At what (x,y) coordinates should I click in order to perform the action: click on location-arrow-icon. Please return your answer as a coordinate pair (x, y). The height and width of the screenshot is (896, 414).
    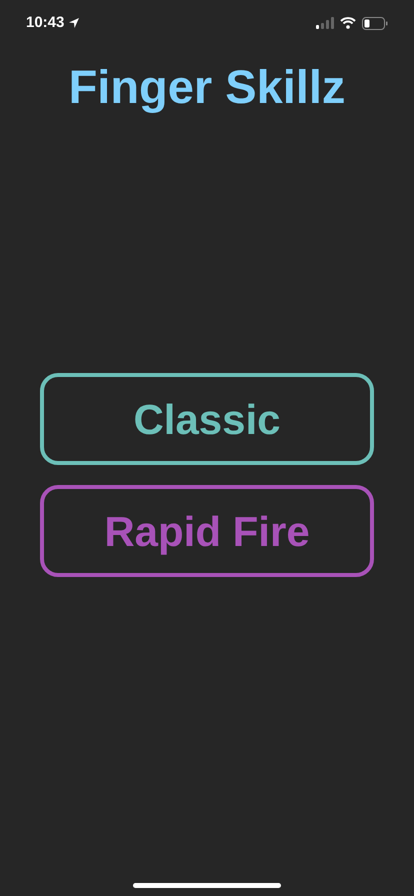
    Looking at the image, I should click on (74, 23).